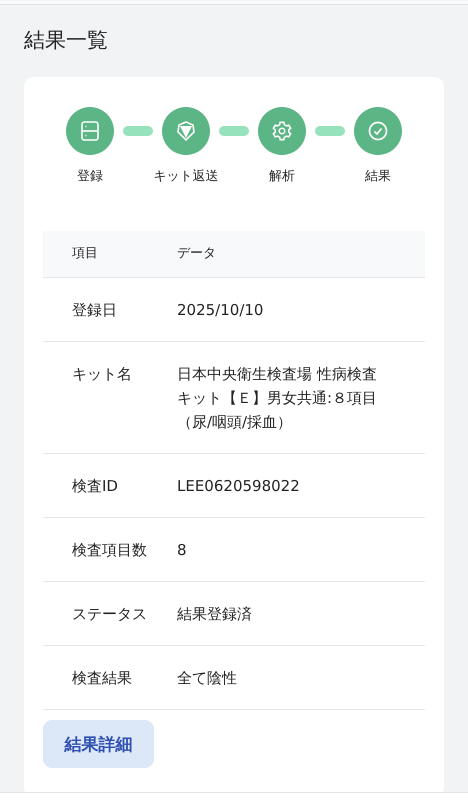  I want to click on column-header: データ, so click(197, 254).